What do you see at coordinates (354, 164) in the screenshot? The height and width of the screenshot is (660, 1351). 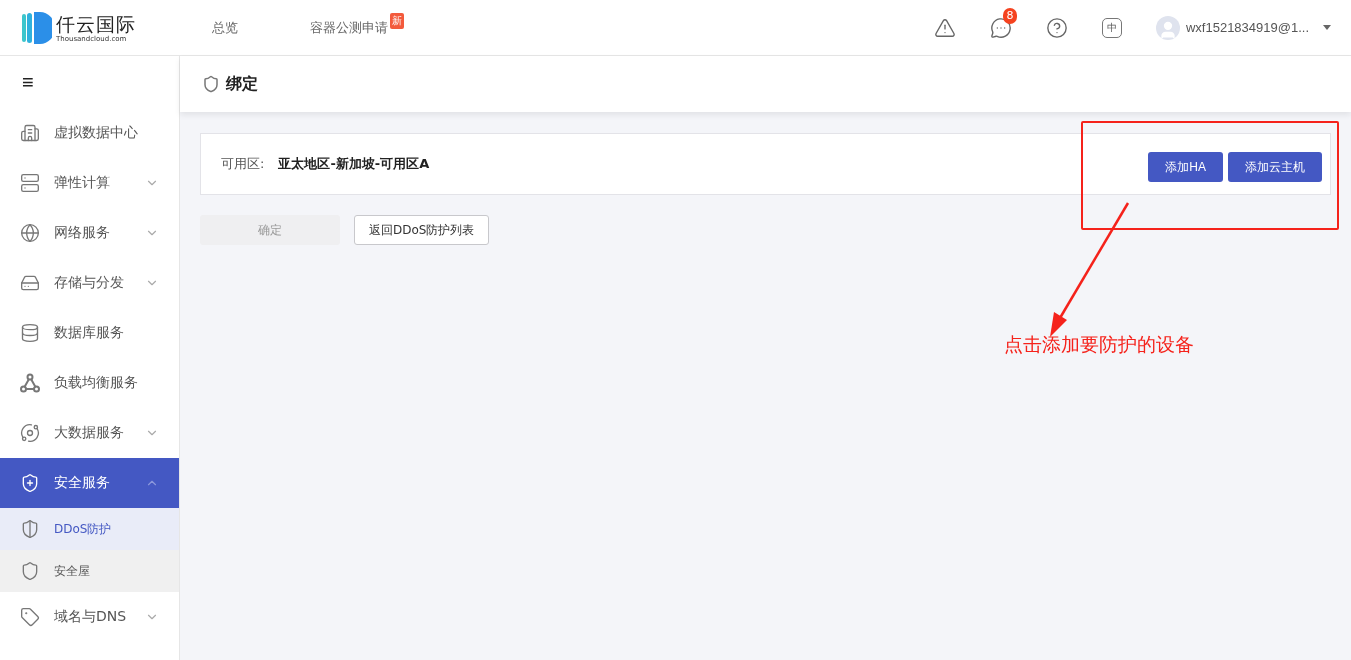 I see `zone-value: 亚太地区-新加坡-可用区A` at bounding box center [354, 164].